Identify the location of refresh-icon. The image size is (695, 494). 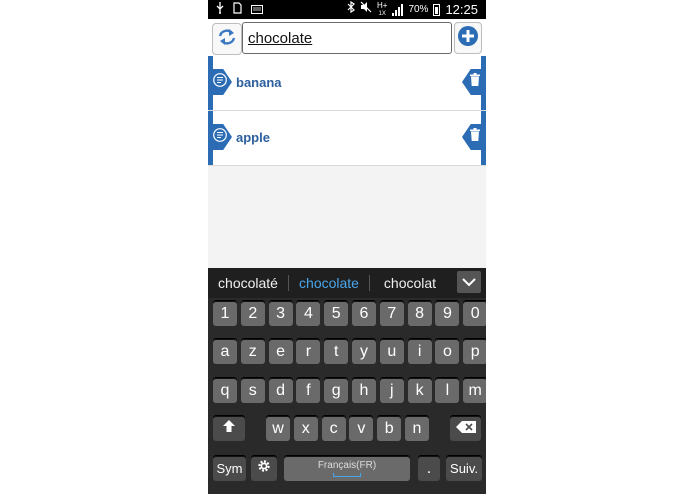
(227, 39).